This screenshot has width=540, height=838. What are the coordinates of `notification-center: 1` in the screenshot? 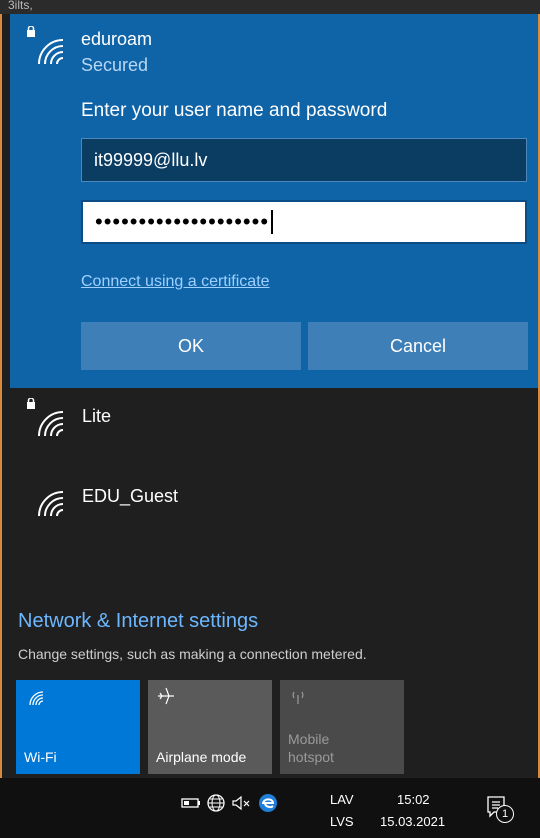 It's located at (499, 808).